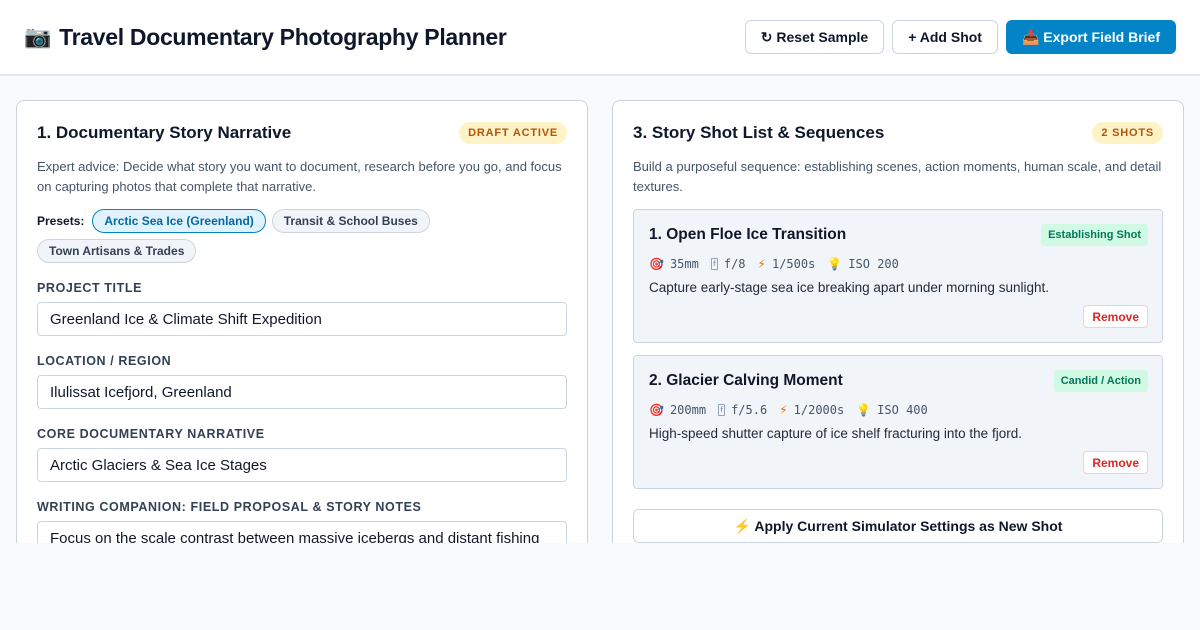  I want to click on add-shot-button: + Add Shot, so click(945, 37).